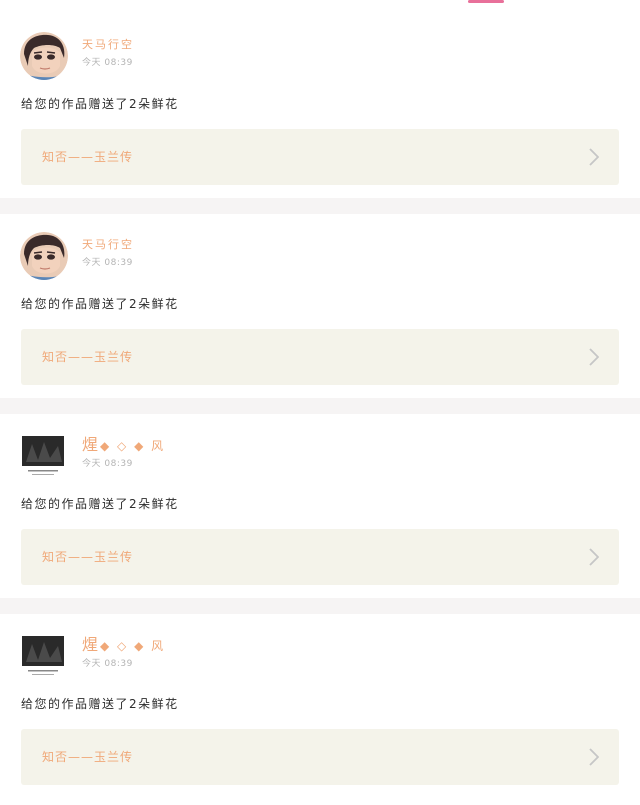  I want to click on active-tab-indicator, so click(486, 1).